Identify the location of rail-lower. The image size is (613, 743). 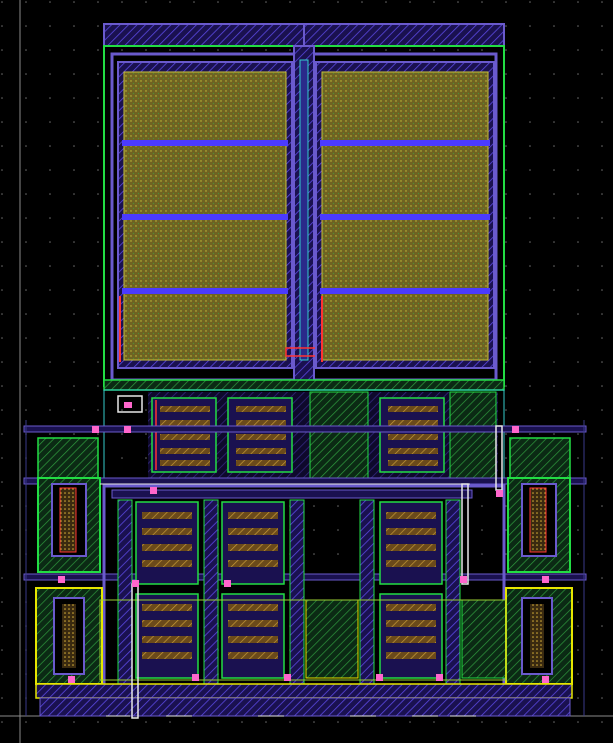
(305, 577).